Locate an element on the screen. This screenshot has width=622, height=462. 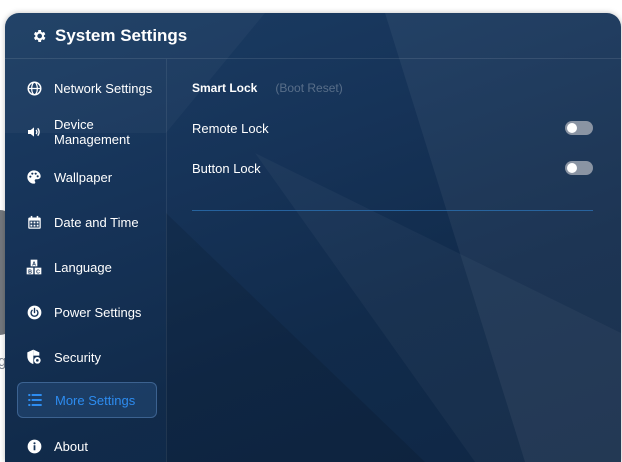
sidebar-item-date-and-time: Date and Time is located at coordinates (86, 222).